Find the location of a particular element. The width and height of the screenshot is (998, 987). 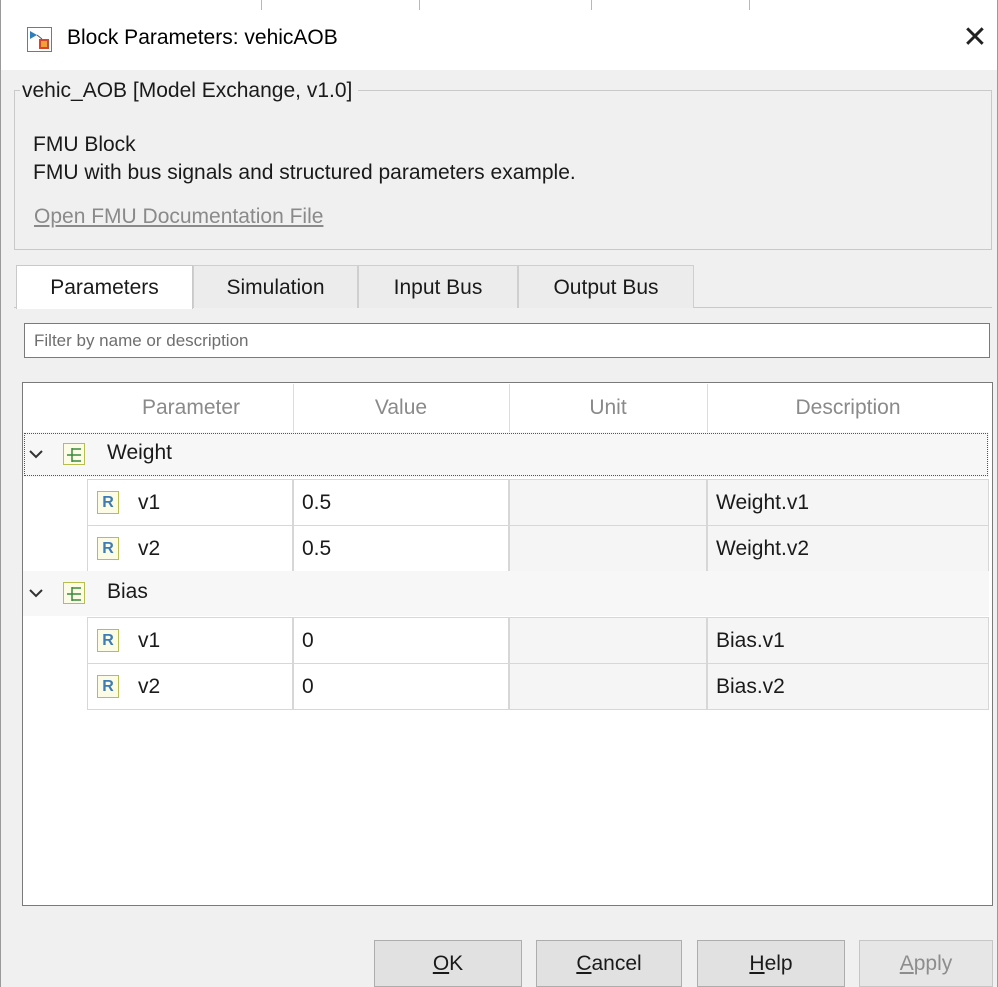

ok-button: OK is located at coordinates (448, 963).